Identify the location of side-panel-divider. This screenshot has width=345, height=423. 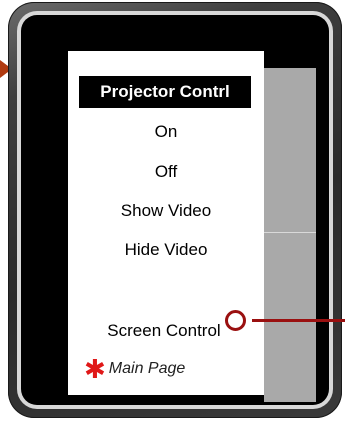
(290, 232).